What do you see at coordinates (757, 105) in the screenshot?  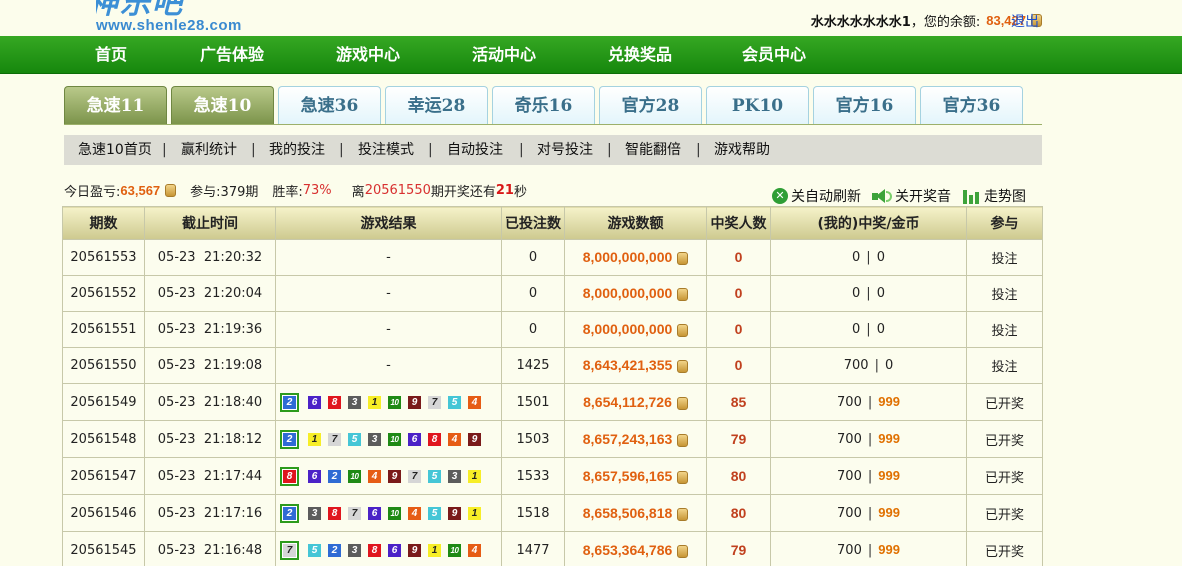 I see `tab-pk10: PK10` at bounding box center [757, 105].